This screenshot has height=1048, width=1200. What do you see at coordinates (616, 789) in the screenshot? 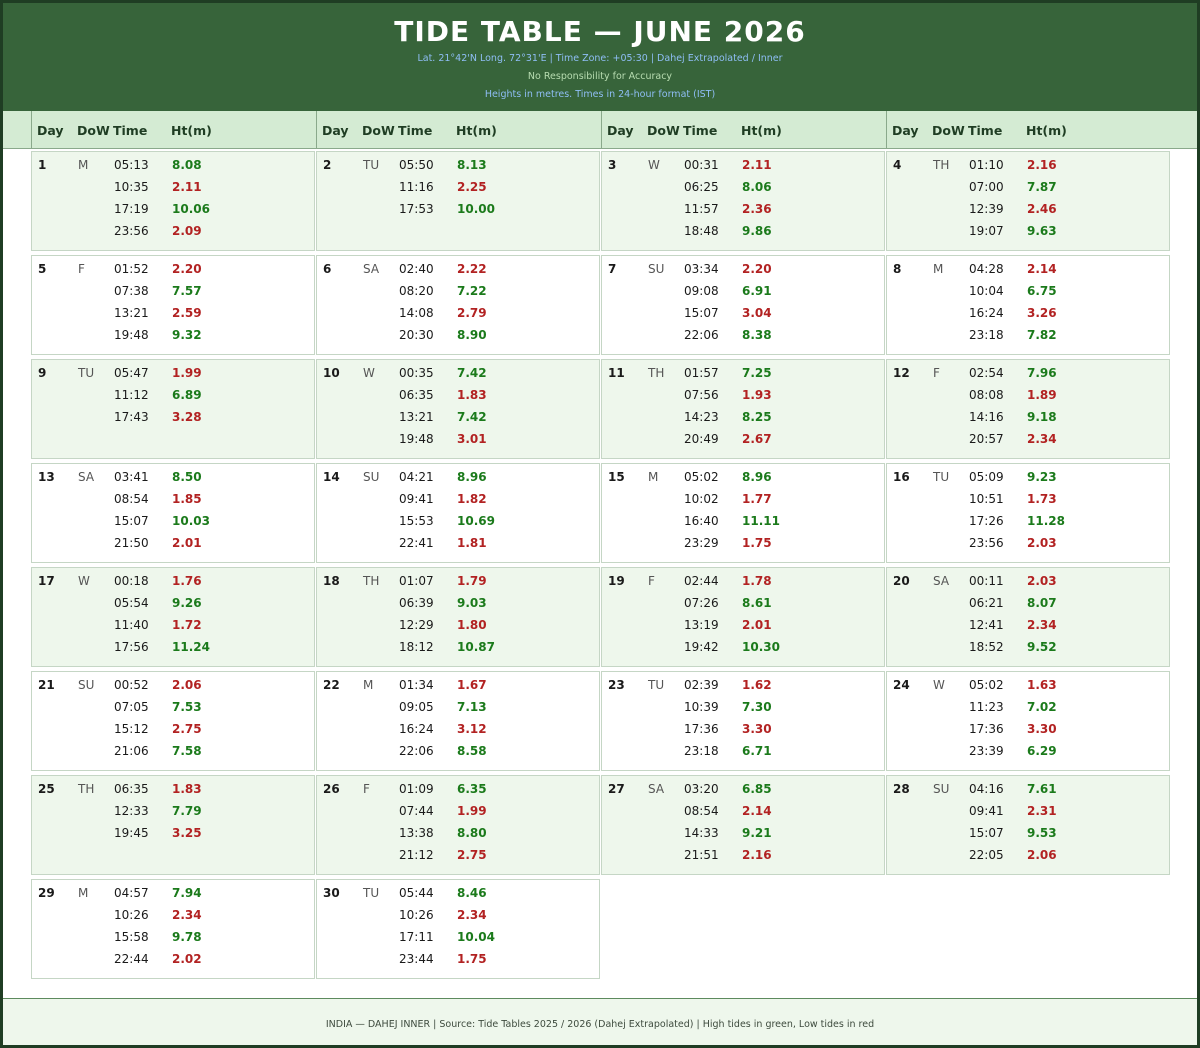
I see `day-number: 27` at bounding box center [616, 789].